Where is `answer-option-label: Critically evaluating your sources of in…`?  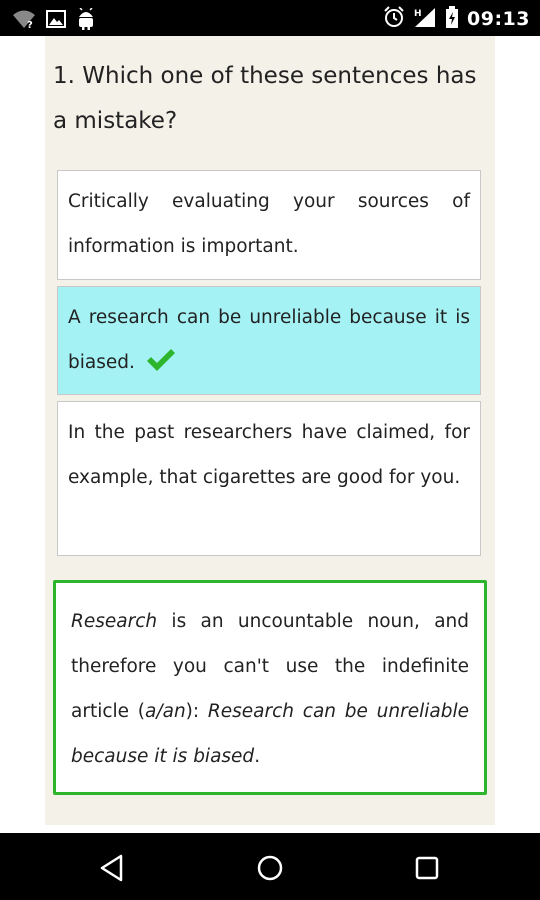 answer-option-label: Critically evaluating your sources of in… is located at coordinates (269, 224).